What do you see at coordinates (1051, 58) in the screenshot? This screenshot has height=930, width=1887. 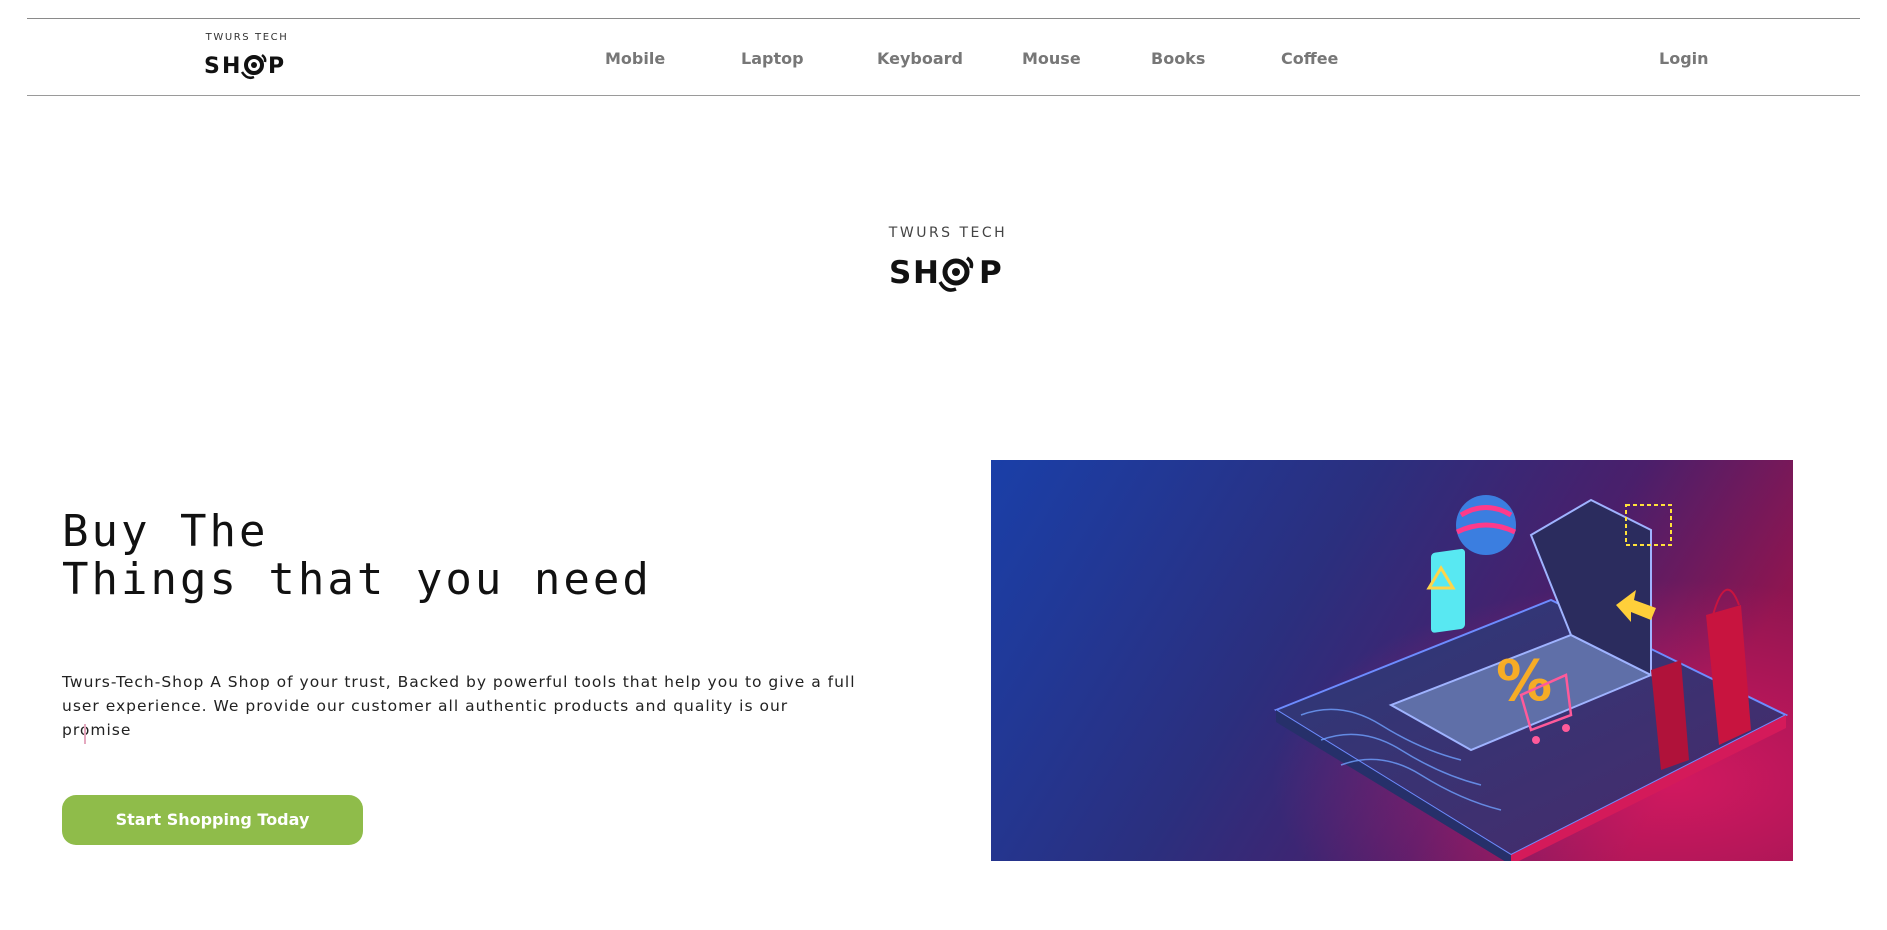 I see `nav-link-mouse: Mouse` at bounding box center [1051, 58].